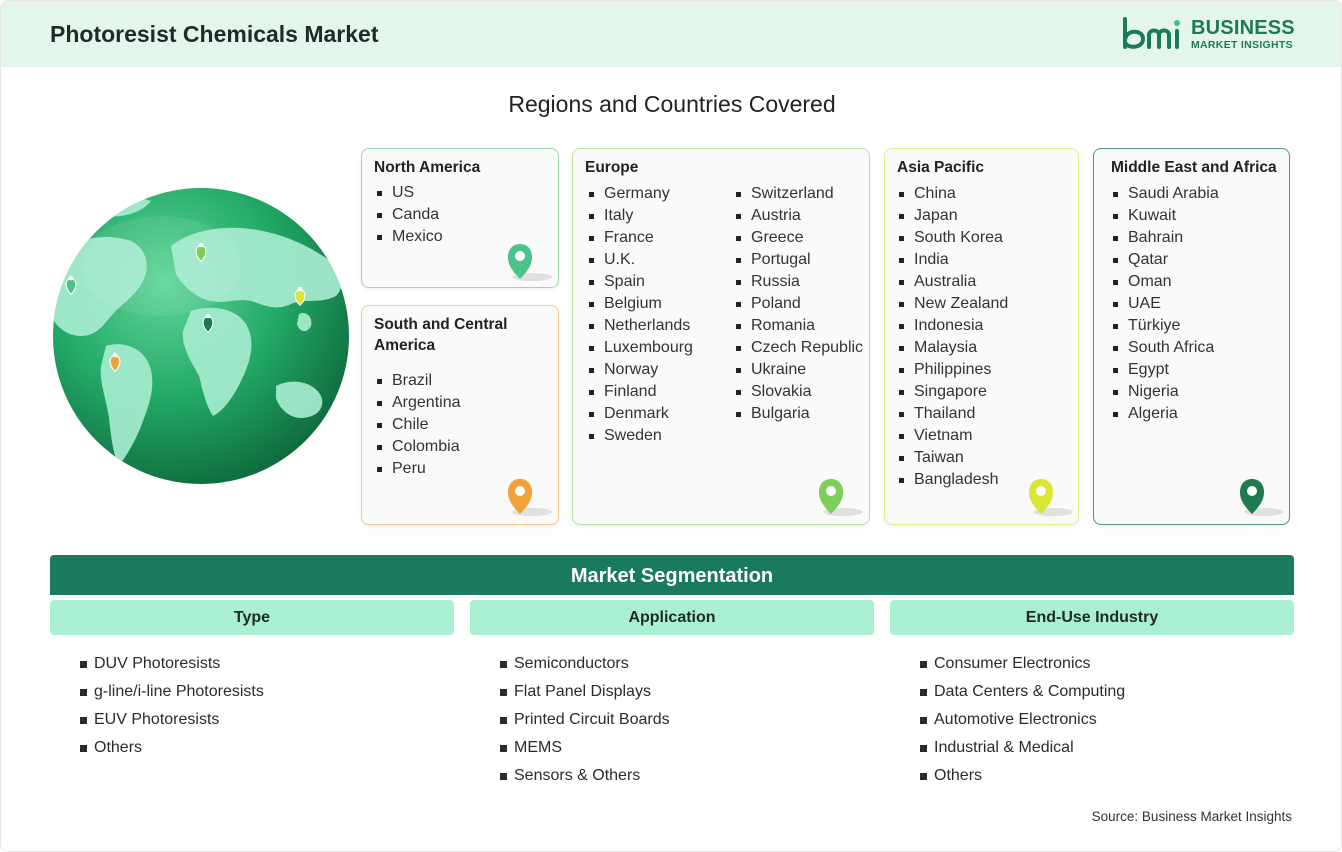 The width and height of the screenshot is (1342, 852). I want to click on list-item: Bahrain, so click(1165, 238).